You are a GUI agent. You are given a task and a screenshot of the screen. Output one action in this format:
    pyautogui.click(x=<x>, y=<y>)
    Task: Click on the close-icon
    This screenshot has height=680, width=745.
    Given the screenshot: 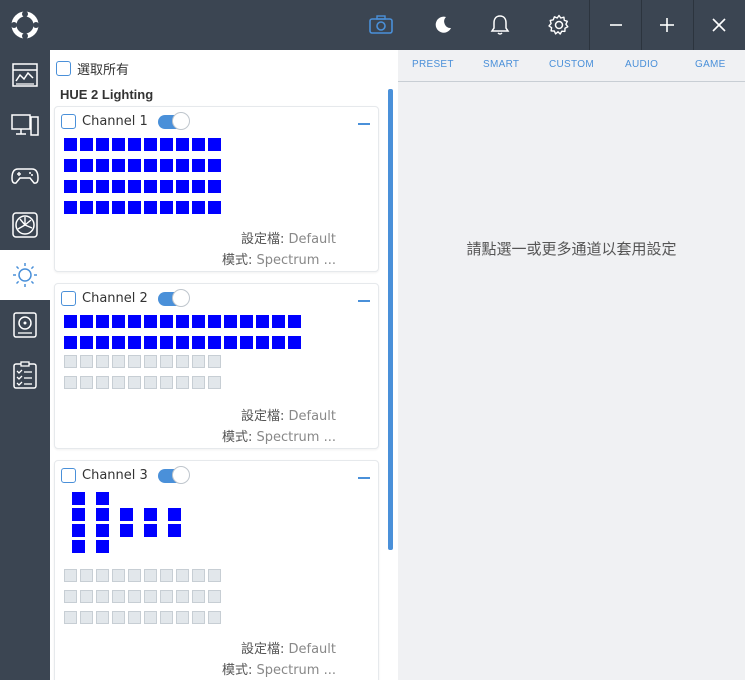 What is the action you would take?
    pyautogui.click(x=719, y=25)
    